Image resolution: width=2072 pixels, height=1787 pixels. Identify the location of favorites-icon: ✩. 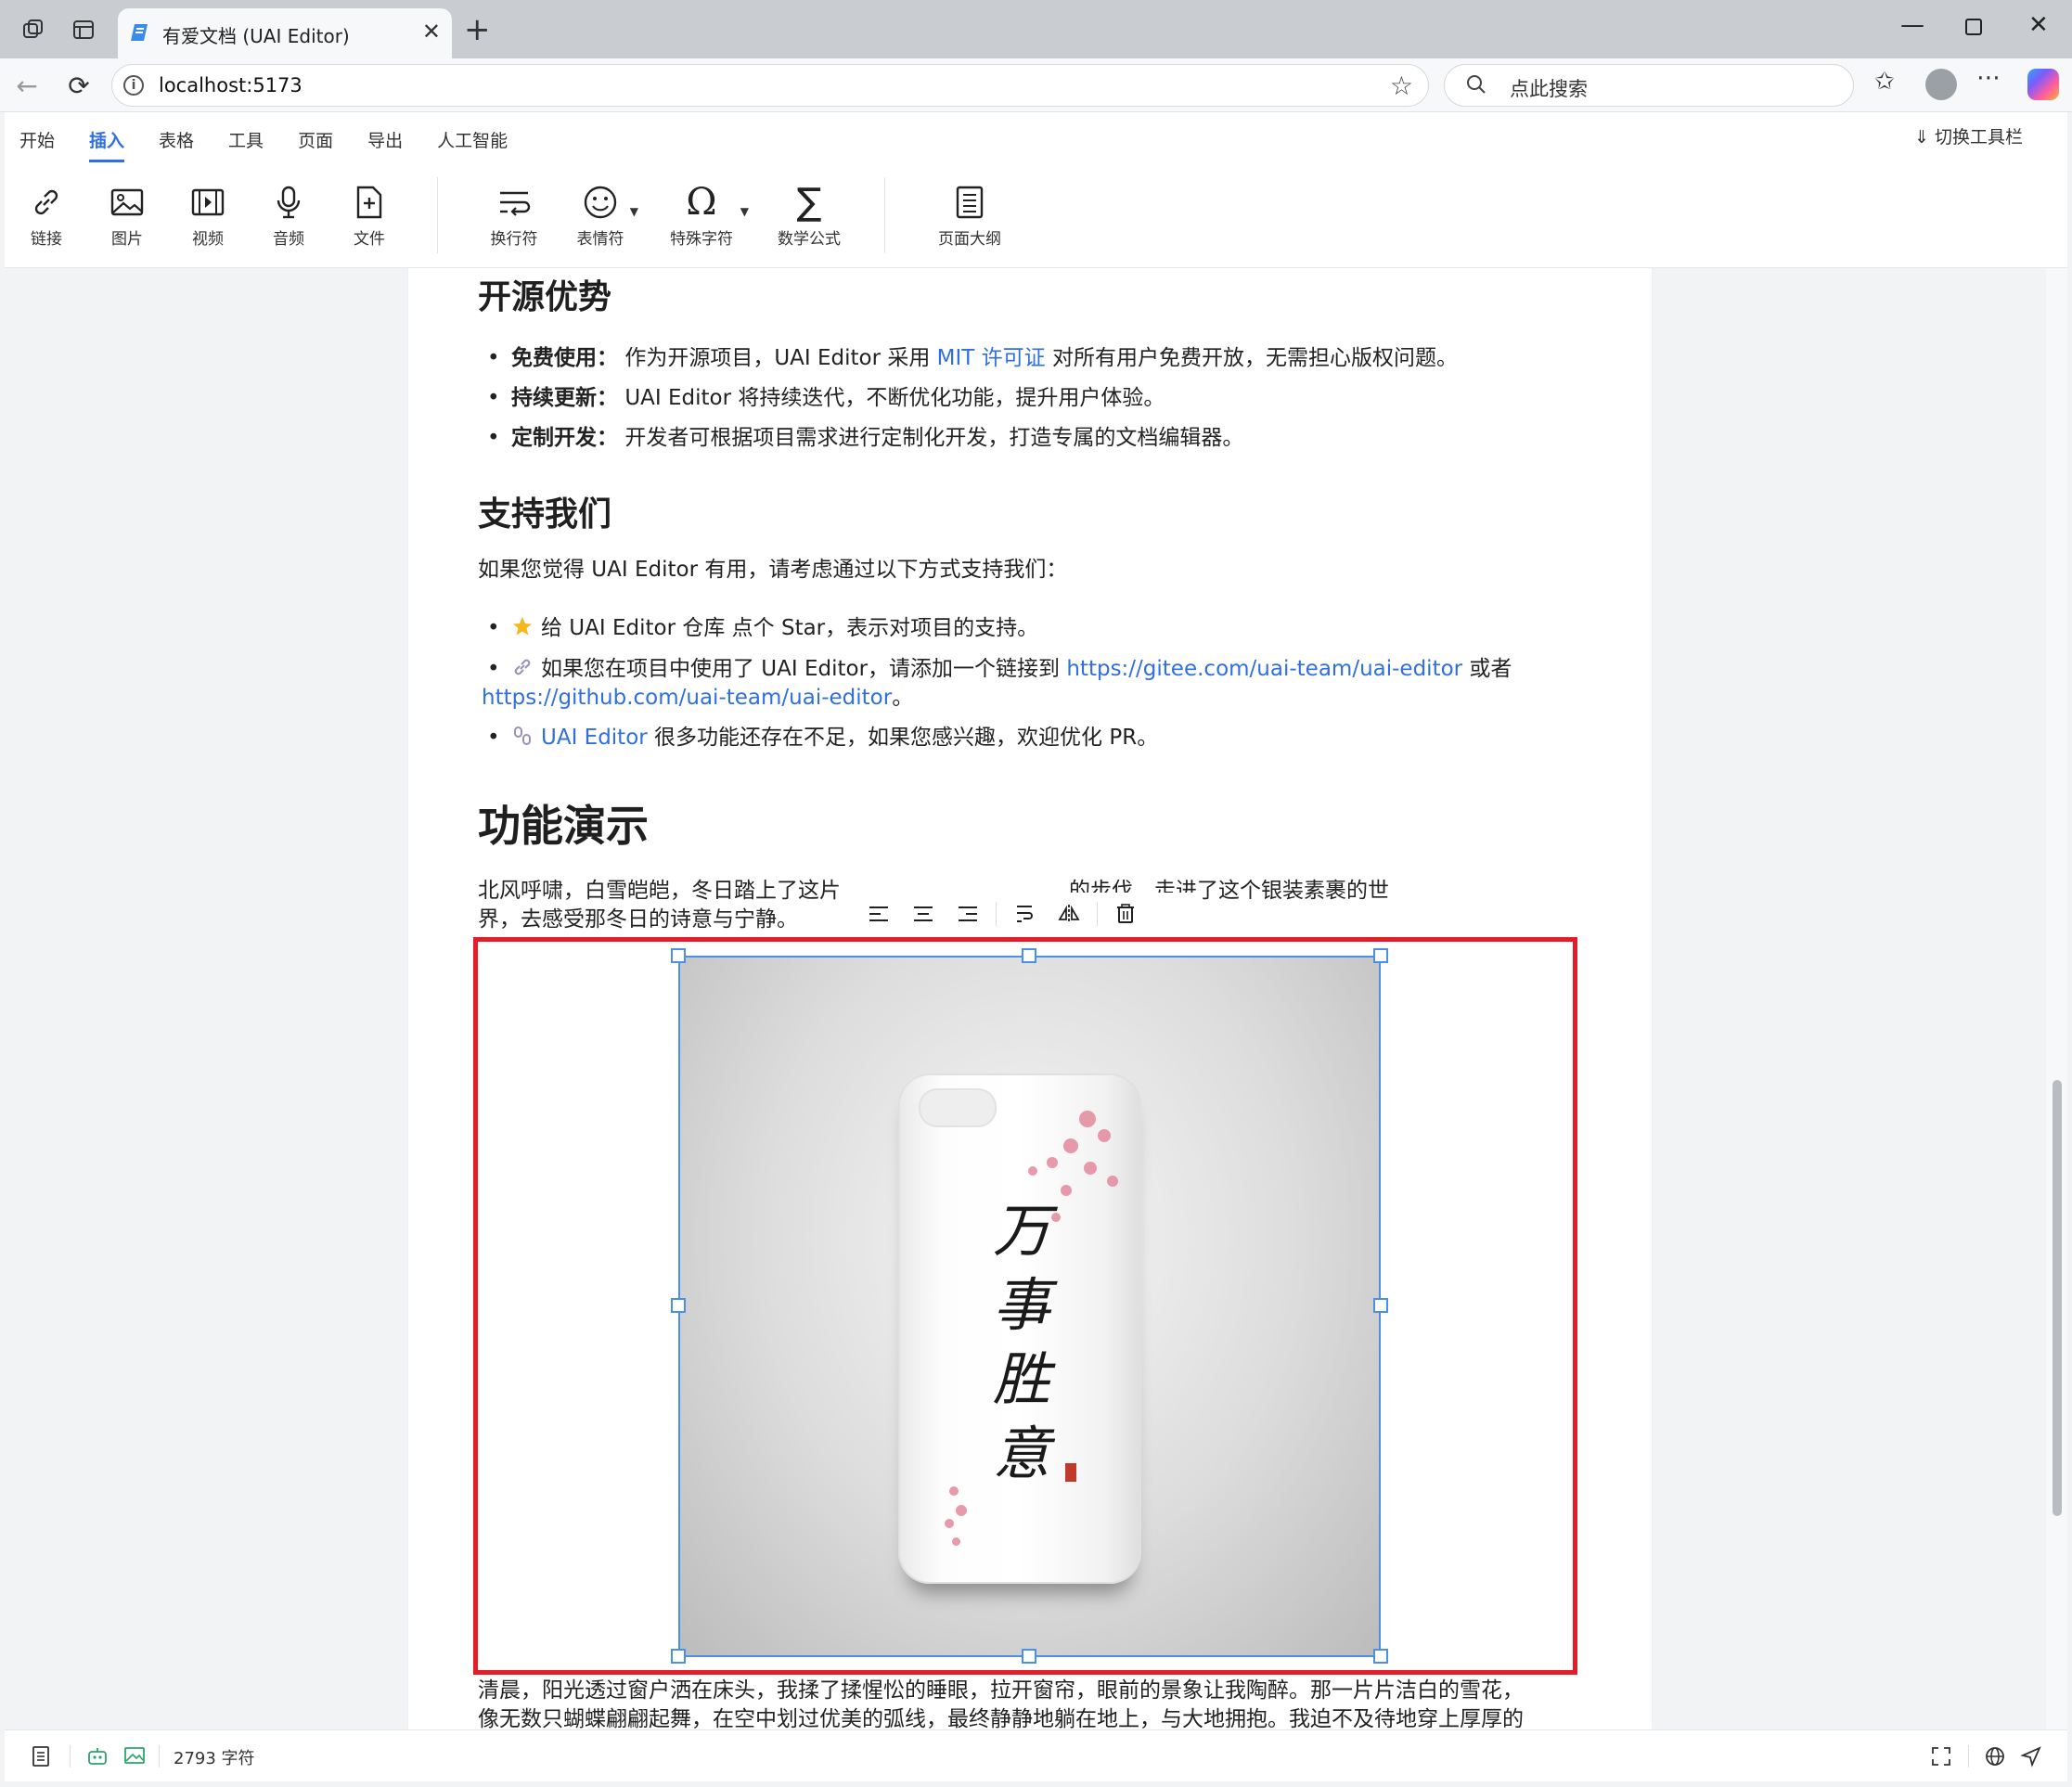
(1884, 82).